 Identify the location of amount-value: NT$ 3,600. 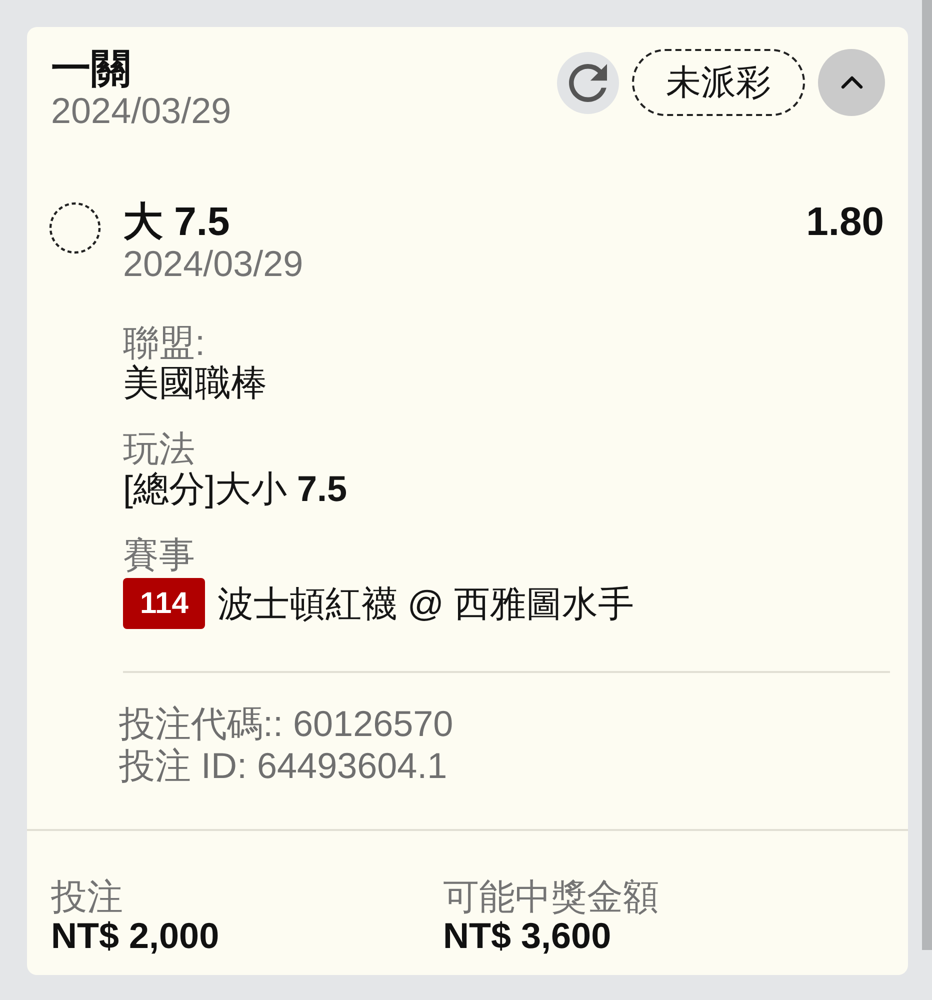
(527, 936).